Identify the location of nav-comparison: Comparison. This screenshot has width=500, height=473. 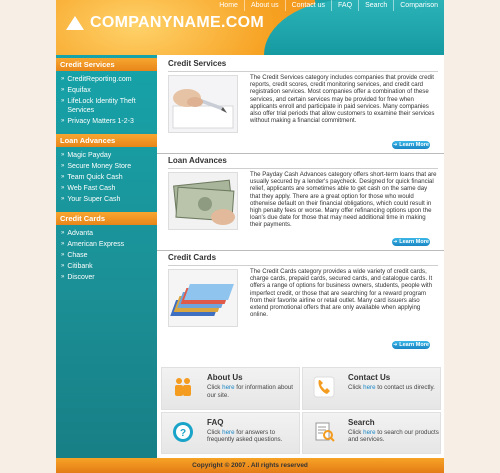
(418, 5).